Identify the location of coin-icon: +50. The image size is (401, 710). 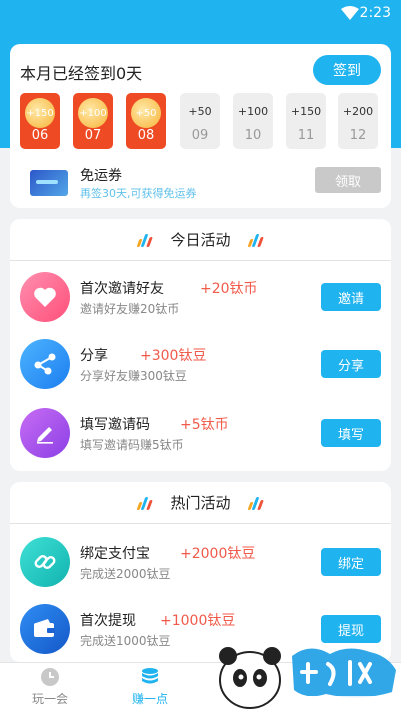
(146, 113).